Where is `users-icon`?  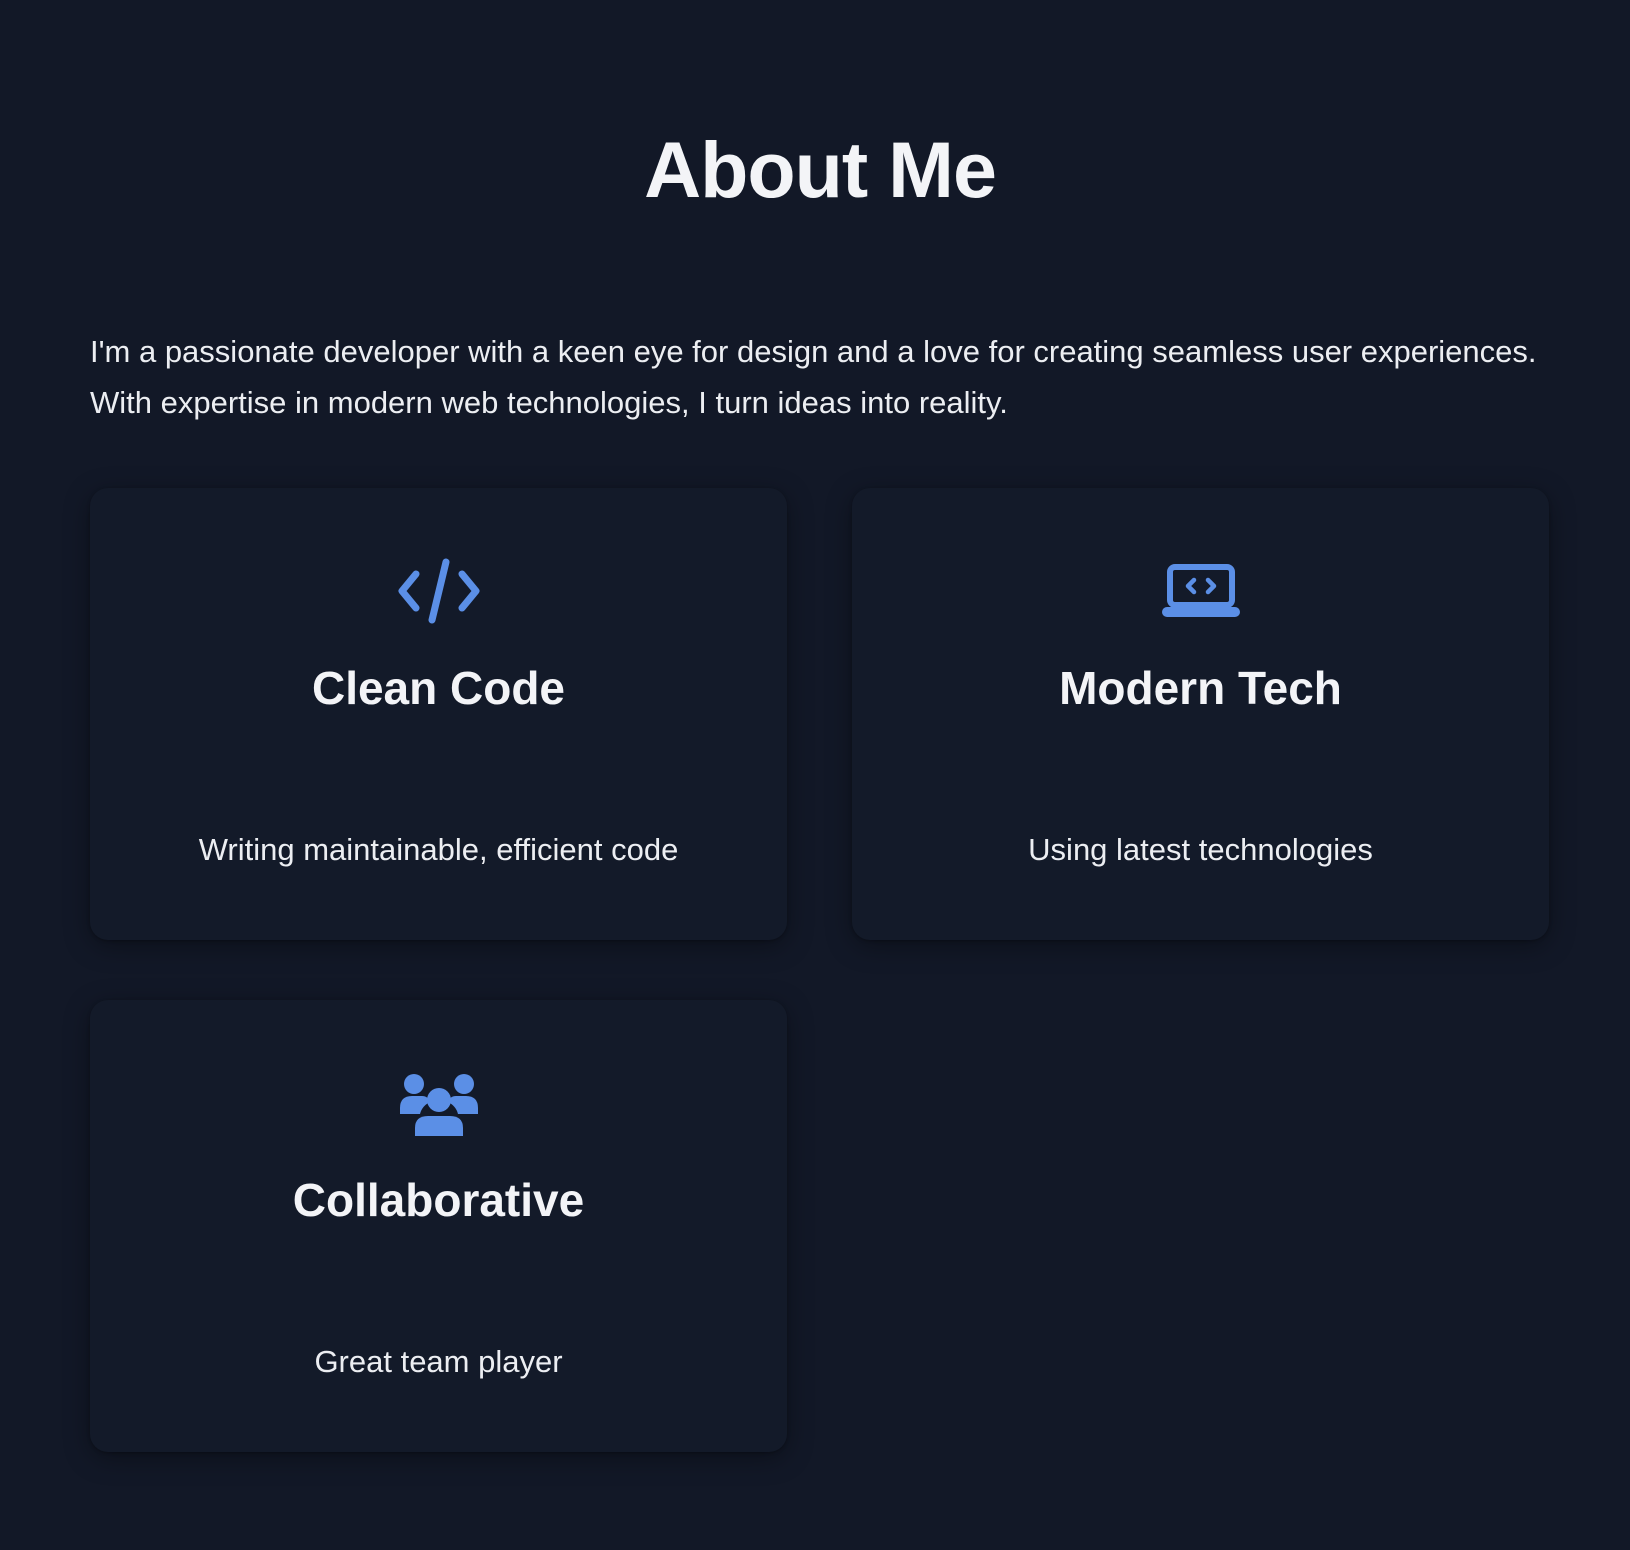
users-icon is located at coordinates (438, 1103).